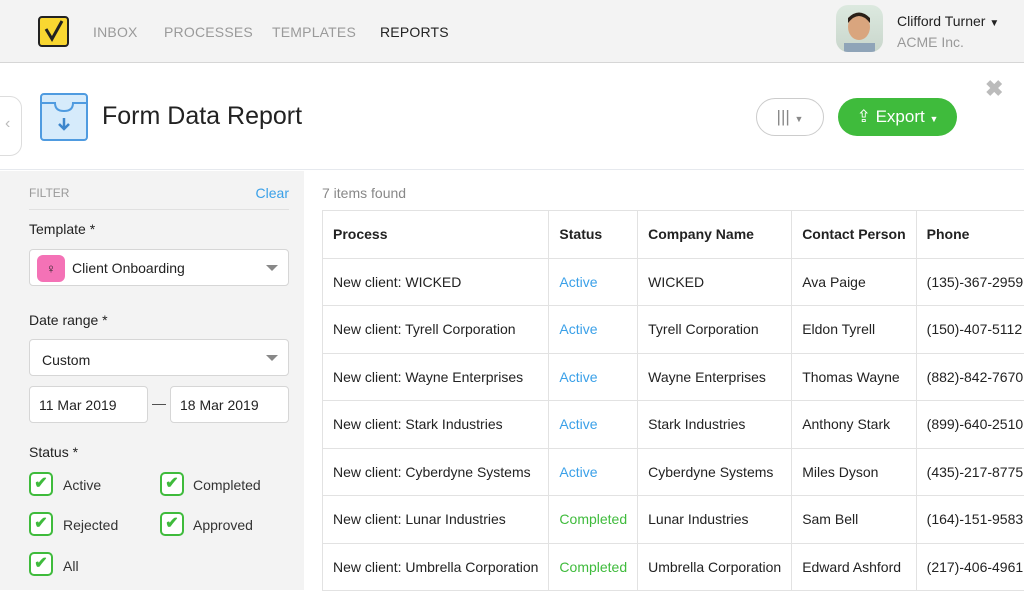 The width and height of the screenshot is (1024, 591). Describe the element at coordinates (970, 282) in the screenshot. I see `phone-cell: (135)-367-2959` at that location.